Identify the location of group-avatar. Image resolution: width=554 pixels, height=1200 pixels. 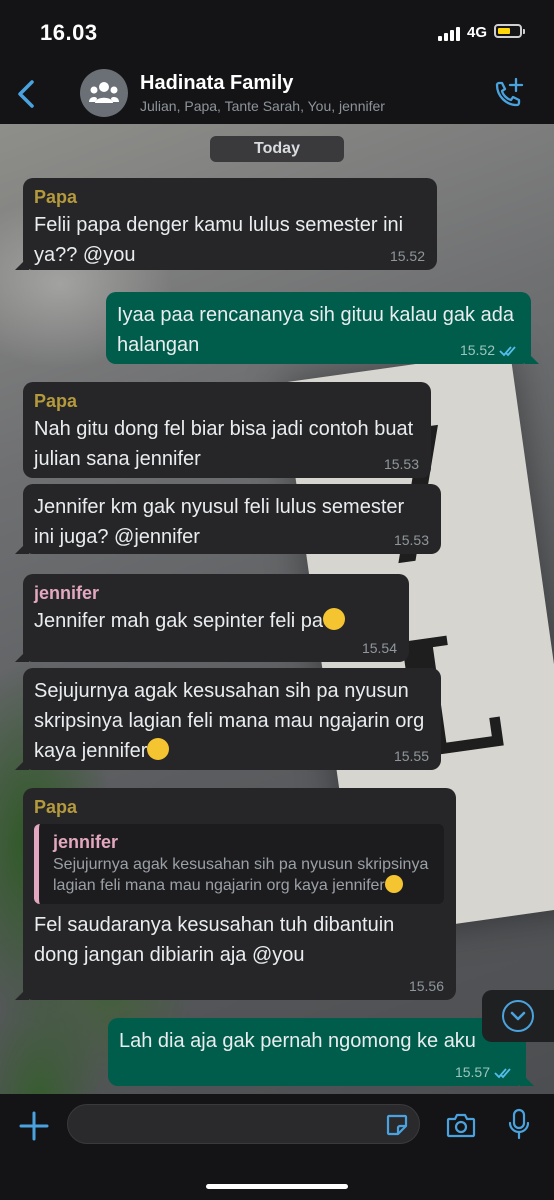
(104, 93).